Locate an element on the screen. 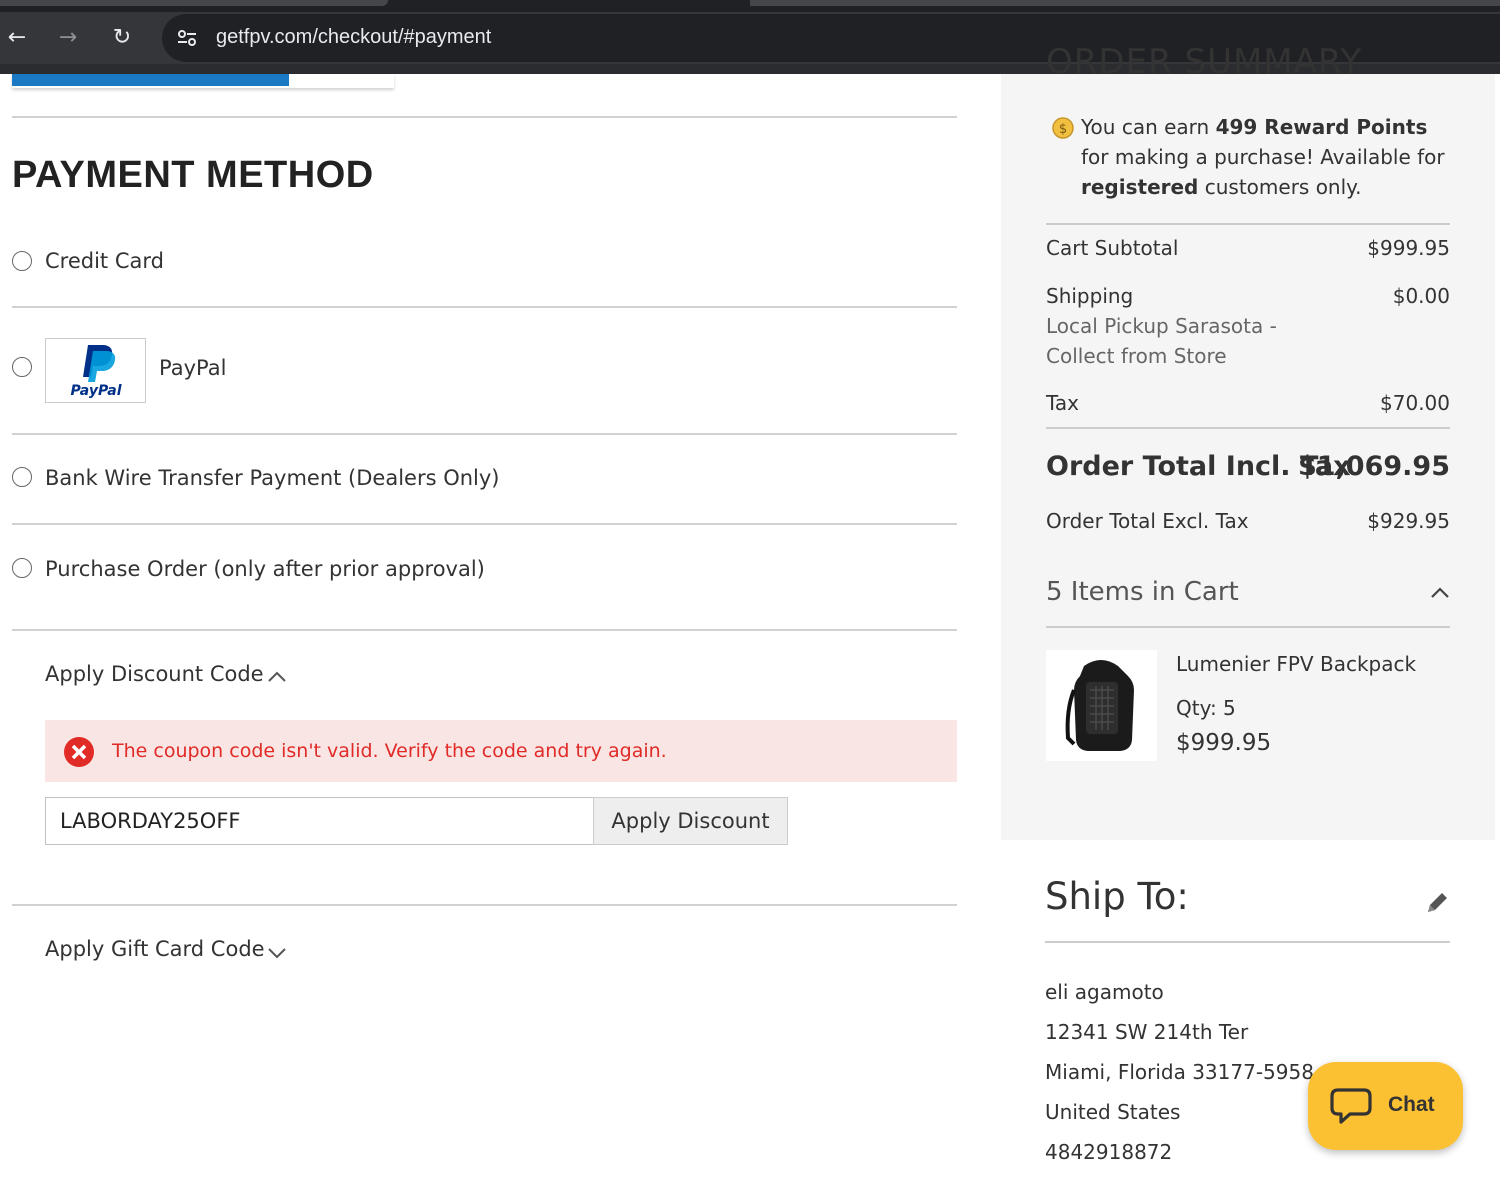  apply-gift-card-toggle: Apply Gift Card Code is located at coordinates (155, 949).